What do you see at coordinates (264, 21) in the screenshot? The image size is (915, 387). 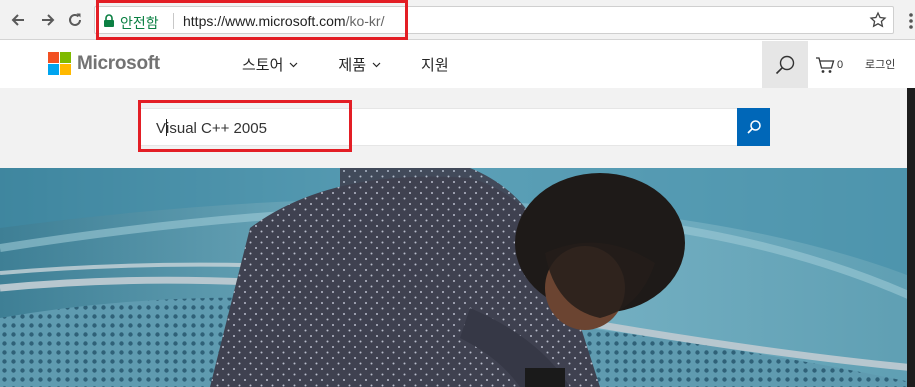 I see `url-host: https://www.microsoft.com` at bounding box center [264, 21].